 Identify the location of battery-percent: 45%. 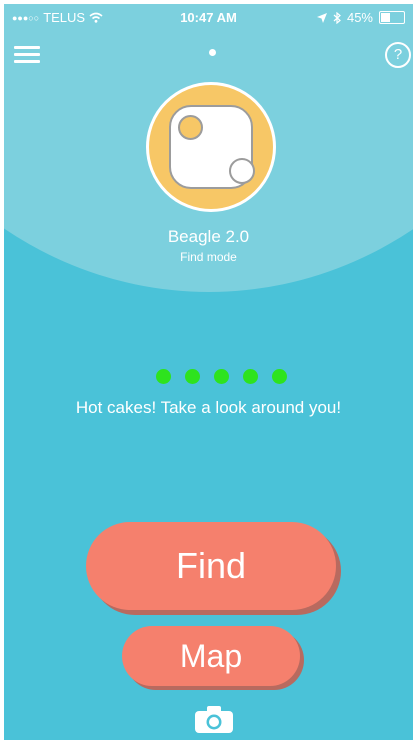
(359, 17).